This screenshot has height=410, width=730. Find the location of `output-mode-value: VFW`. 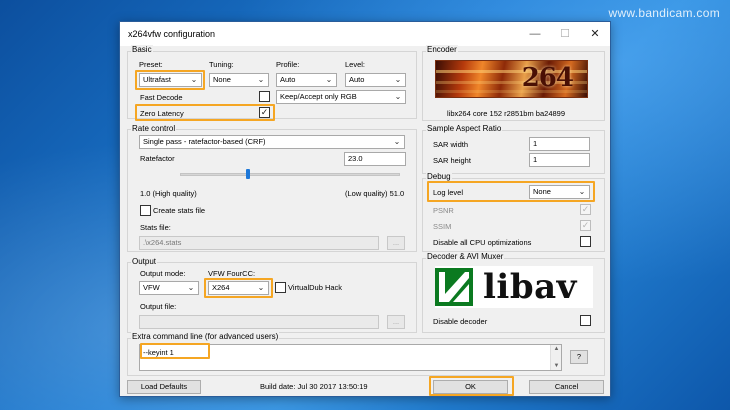

output-mode-value: VFW is located at coordinates (151, 287).